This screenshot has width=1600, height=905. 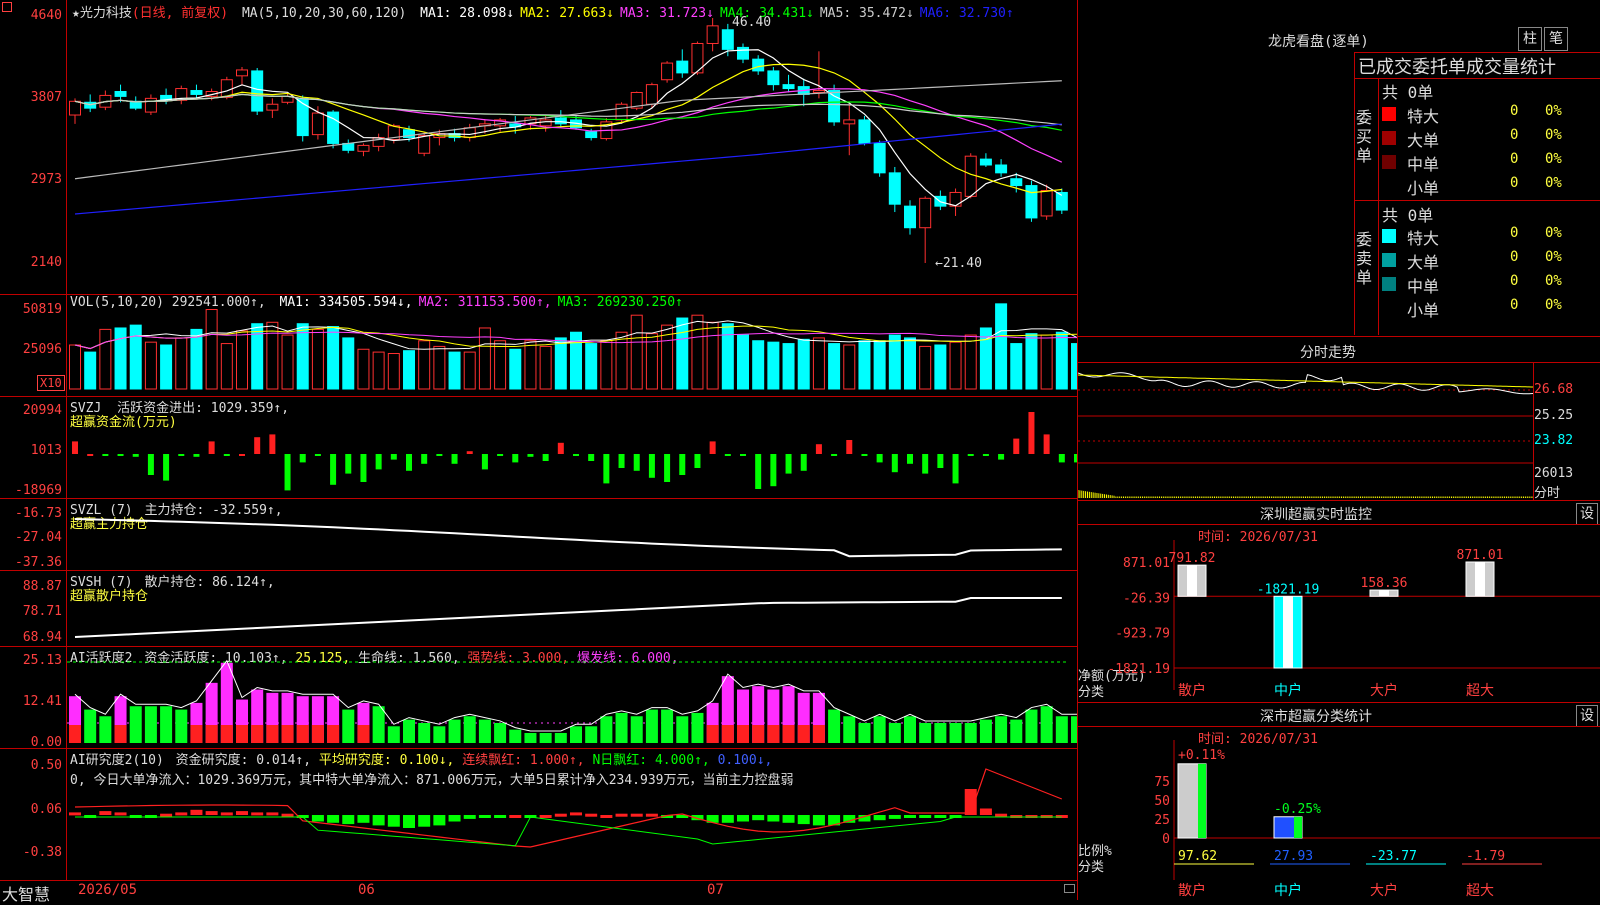 What do you see at coordinates (1408, 92) in the screenshot?
I see `buy-count: 共 0单` at bounding box center [1408, 92].